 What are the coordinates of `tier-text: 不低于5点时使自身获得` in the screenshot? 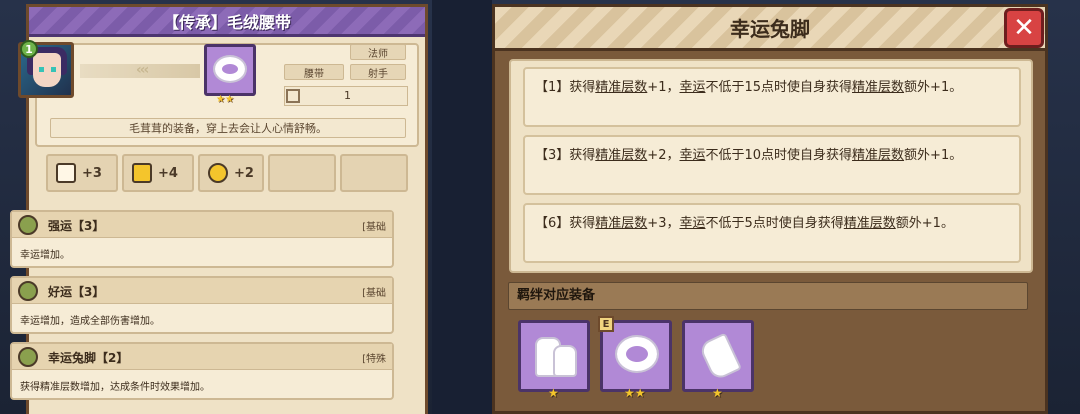 It's located at (774, 223).